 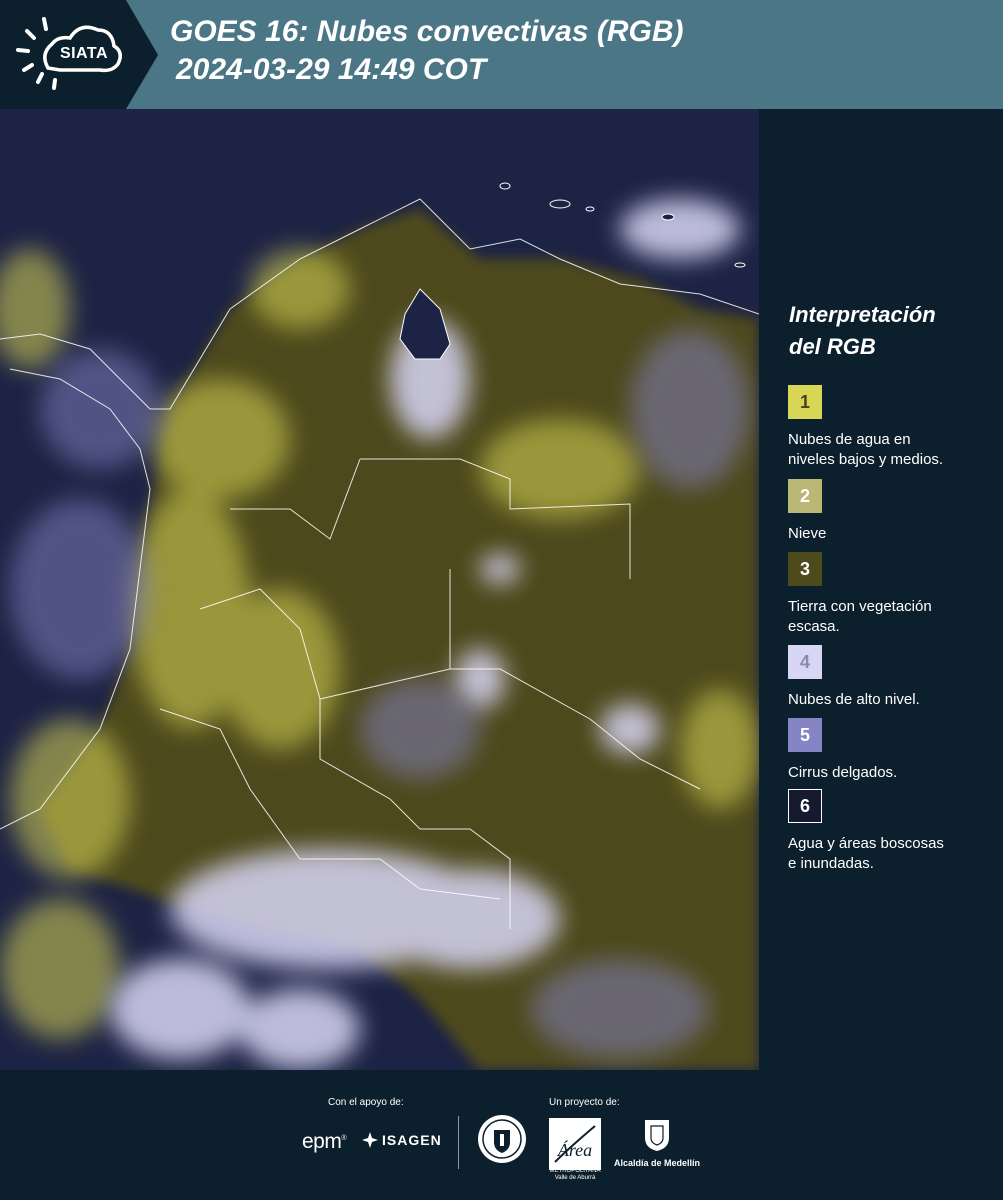 What do you see at coordinates (893, 450) in the screenshot?
I see `legend-label-1: Nubes de agua en niveles bajos y medios.` at bounding box center [893, 450].